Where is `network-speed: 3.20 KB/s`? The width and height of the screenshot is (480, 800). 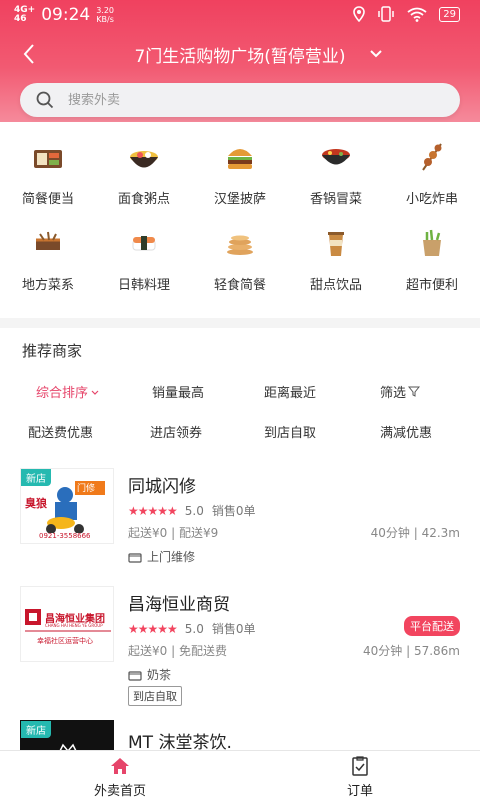 network-speed: 3.20 KB/s is located at coordinates (105, 15).